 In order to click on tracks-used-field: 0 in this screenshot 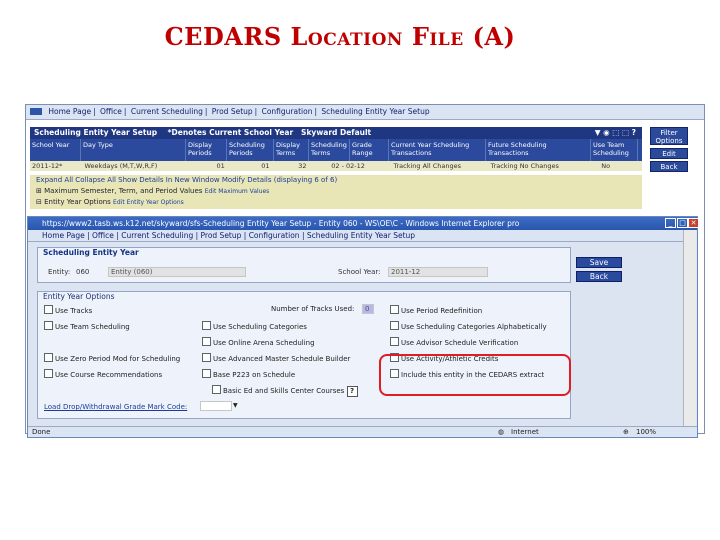, I will do `click(368, 309)`.